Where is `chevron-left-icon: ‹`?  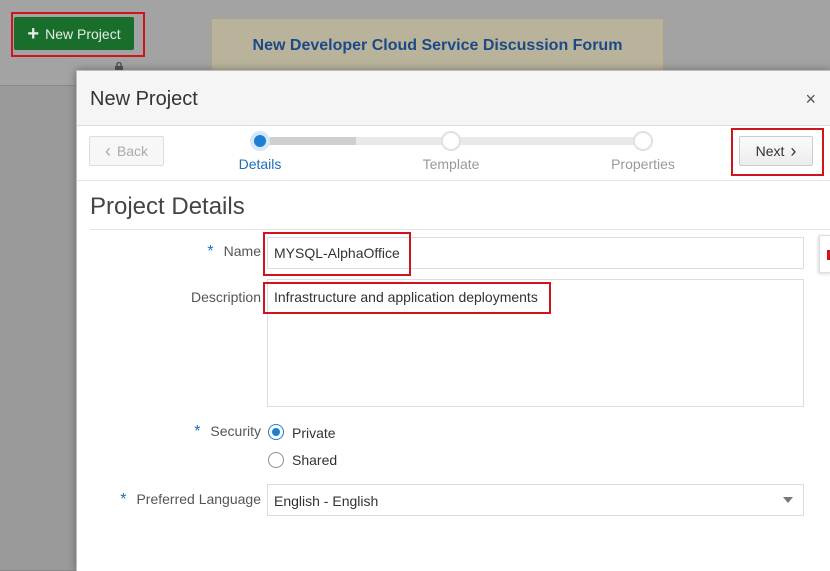 chevron-left-icon: ‹ is located at coordinates (107, 151).